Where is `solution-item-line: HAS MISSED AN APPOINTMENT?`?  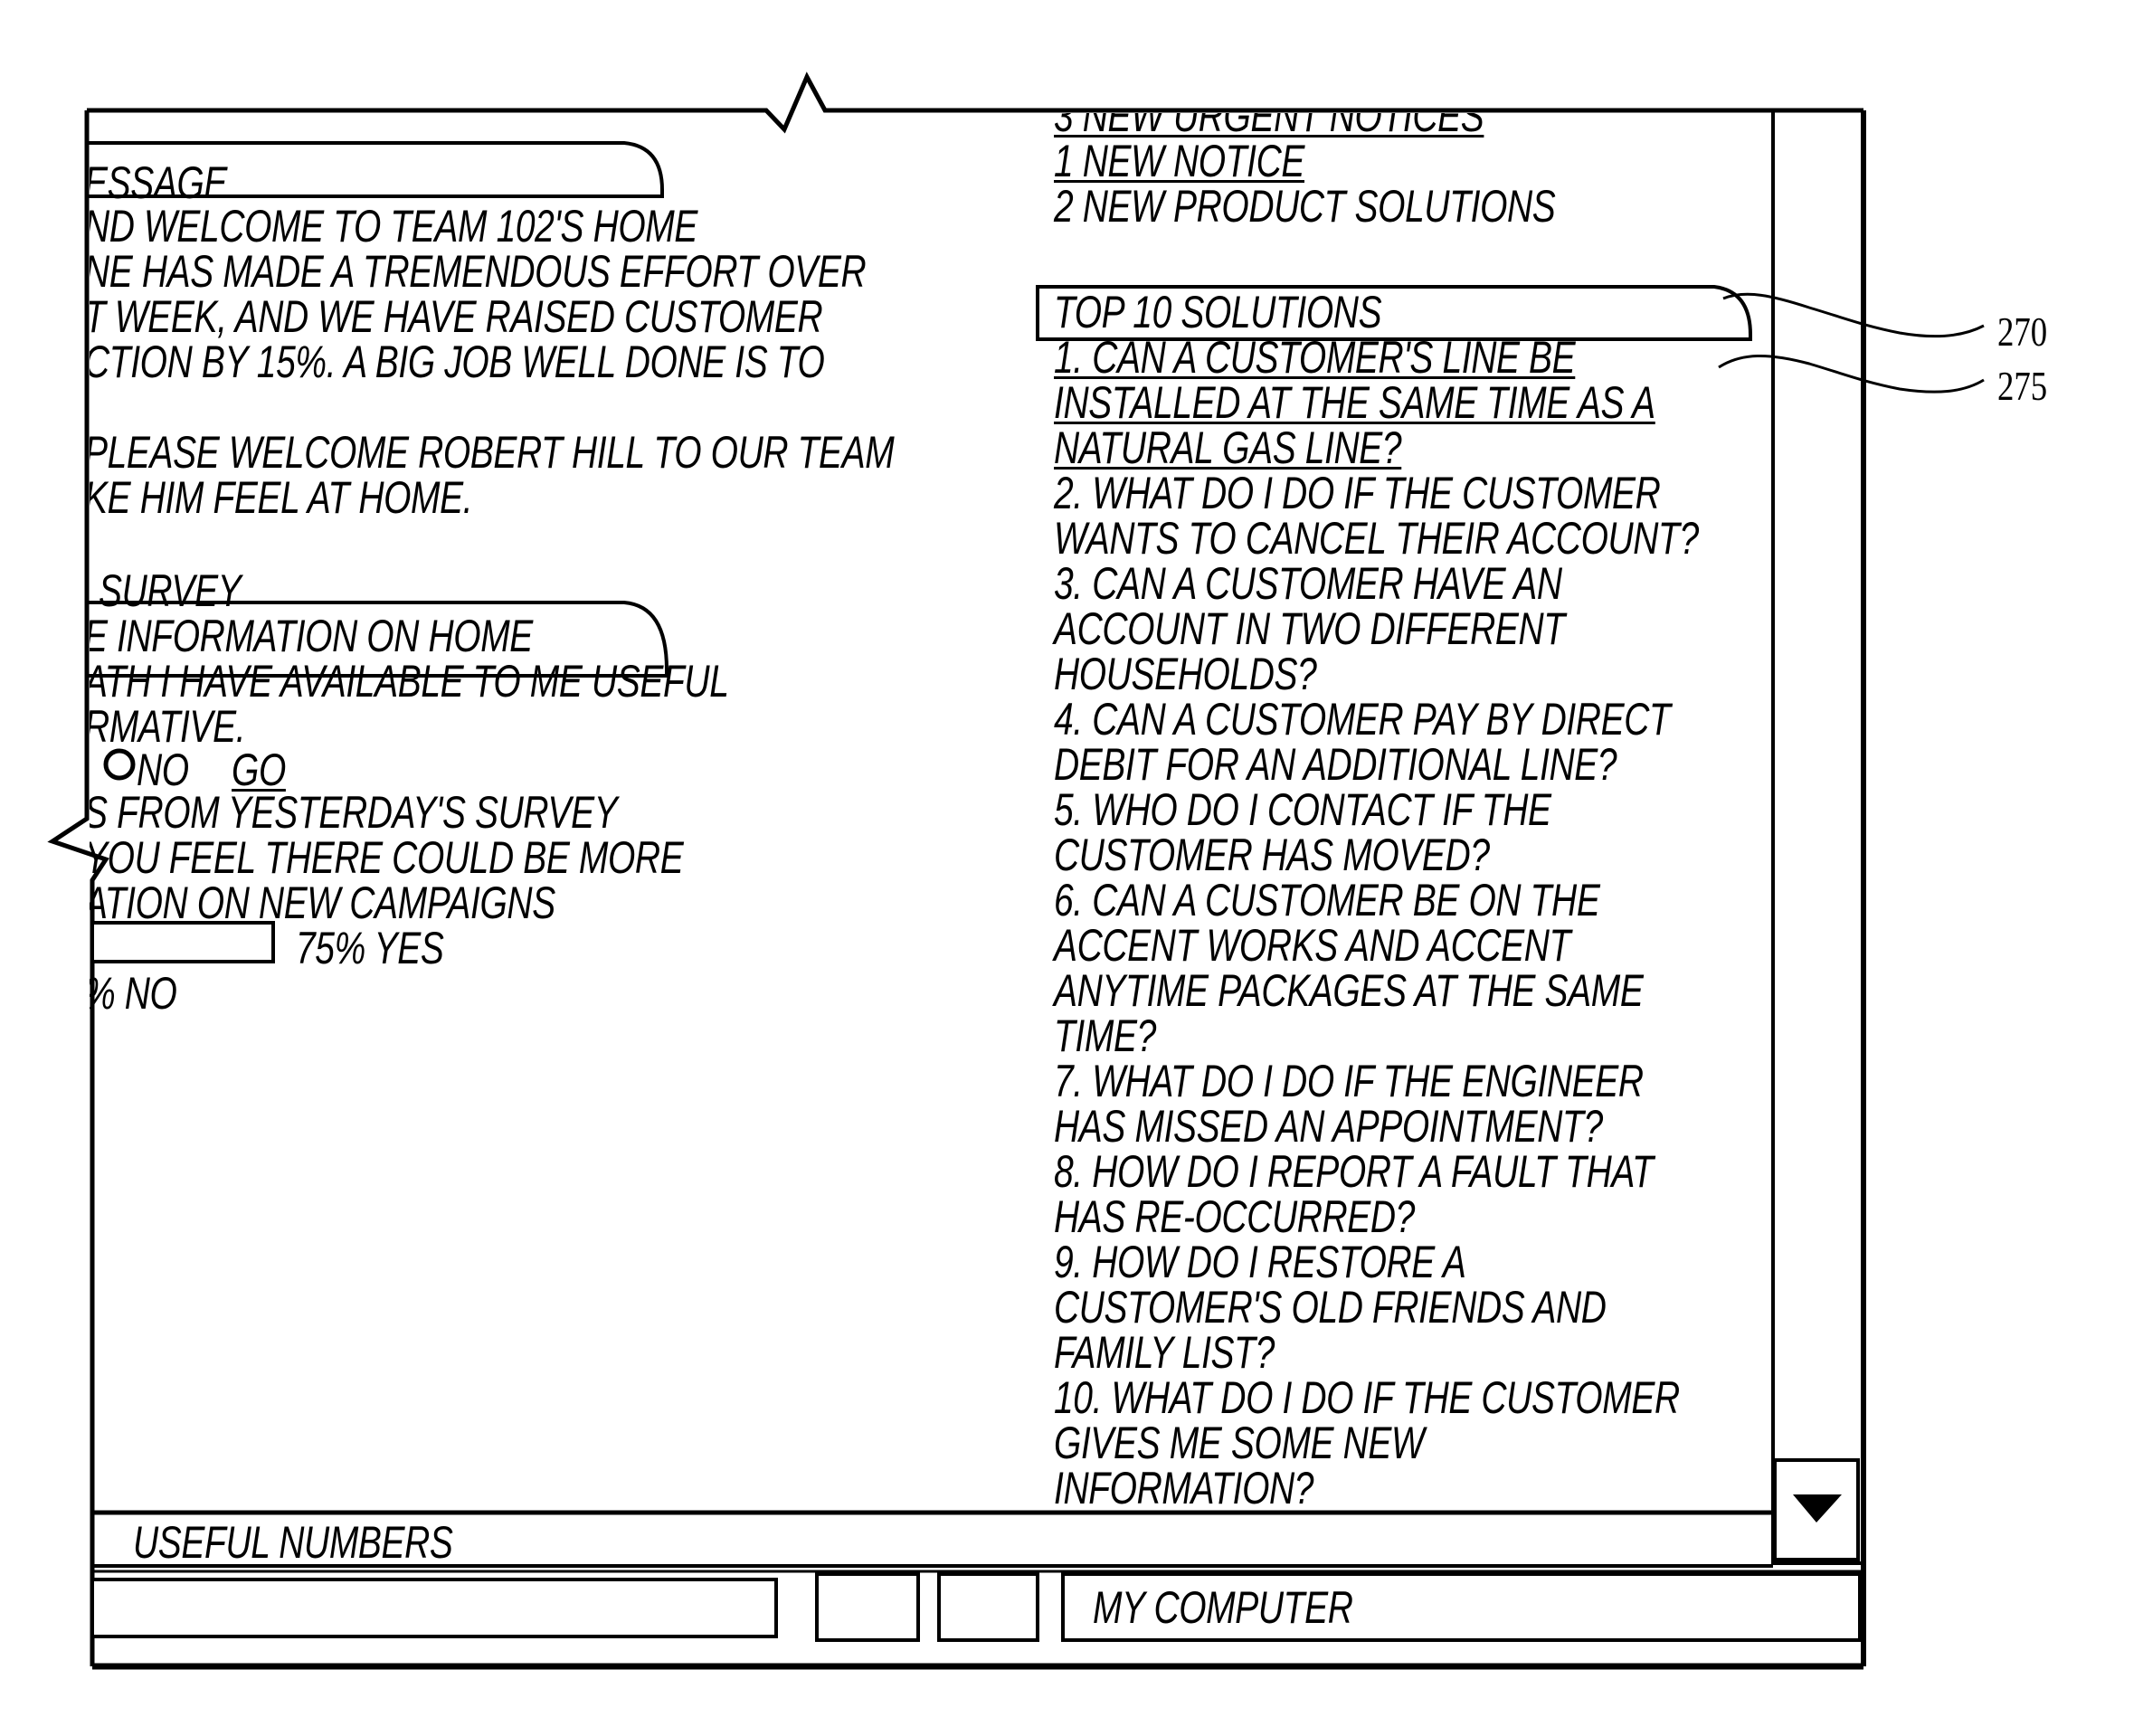 solution-item-line: HAS MISSED AN APPOINTMENT? is located at coordinates (1328, 1126).